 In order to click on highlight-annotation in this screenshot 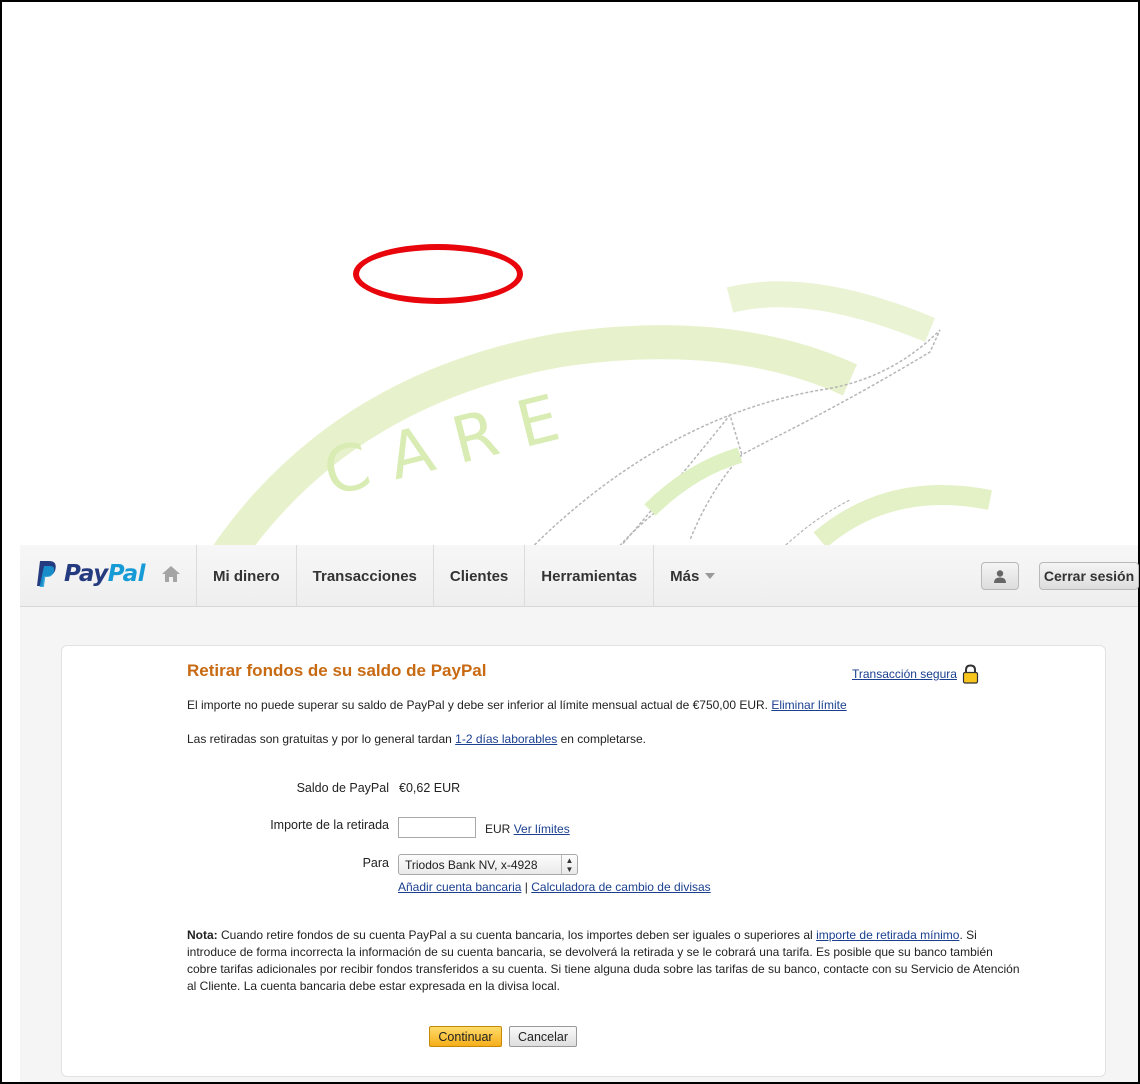, I will do `click(438, 274)`.